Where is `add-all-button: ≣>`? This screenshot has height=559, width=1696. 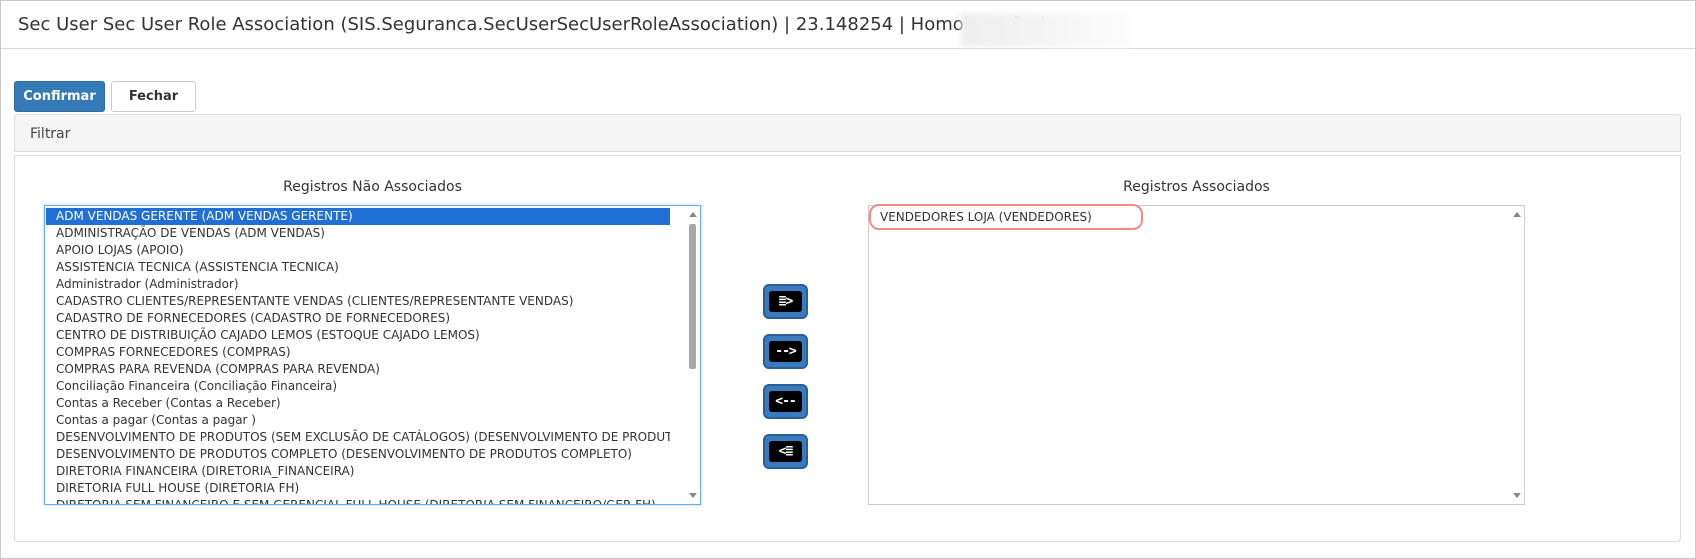 add-all-button: ≣> is located at coordinates (785, 301).